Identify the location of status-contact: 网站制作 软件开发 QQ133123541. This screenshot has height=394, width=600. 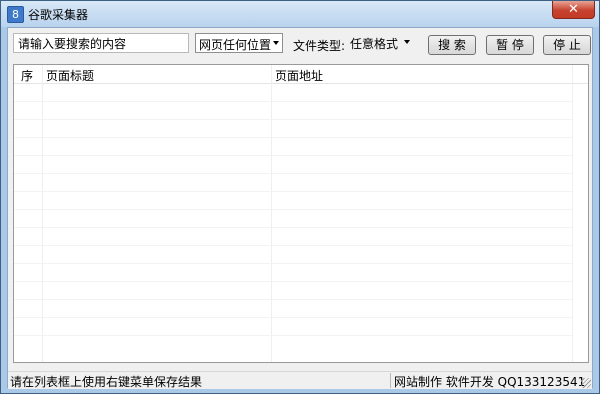
(490, 382).